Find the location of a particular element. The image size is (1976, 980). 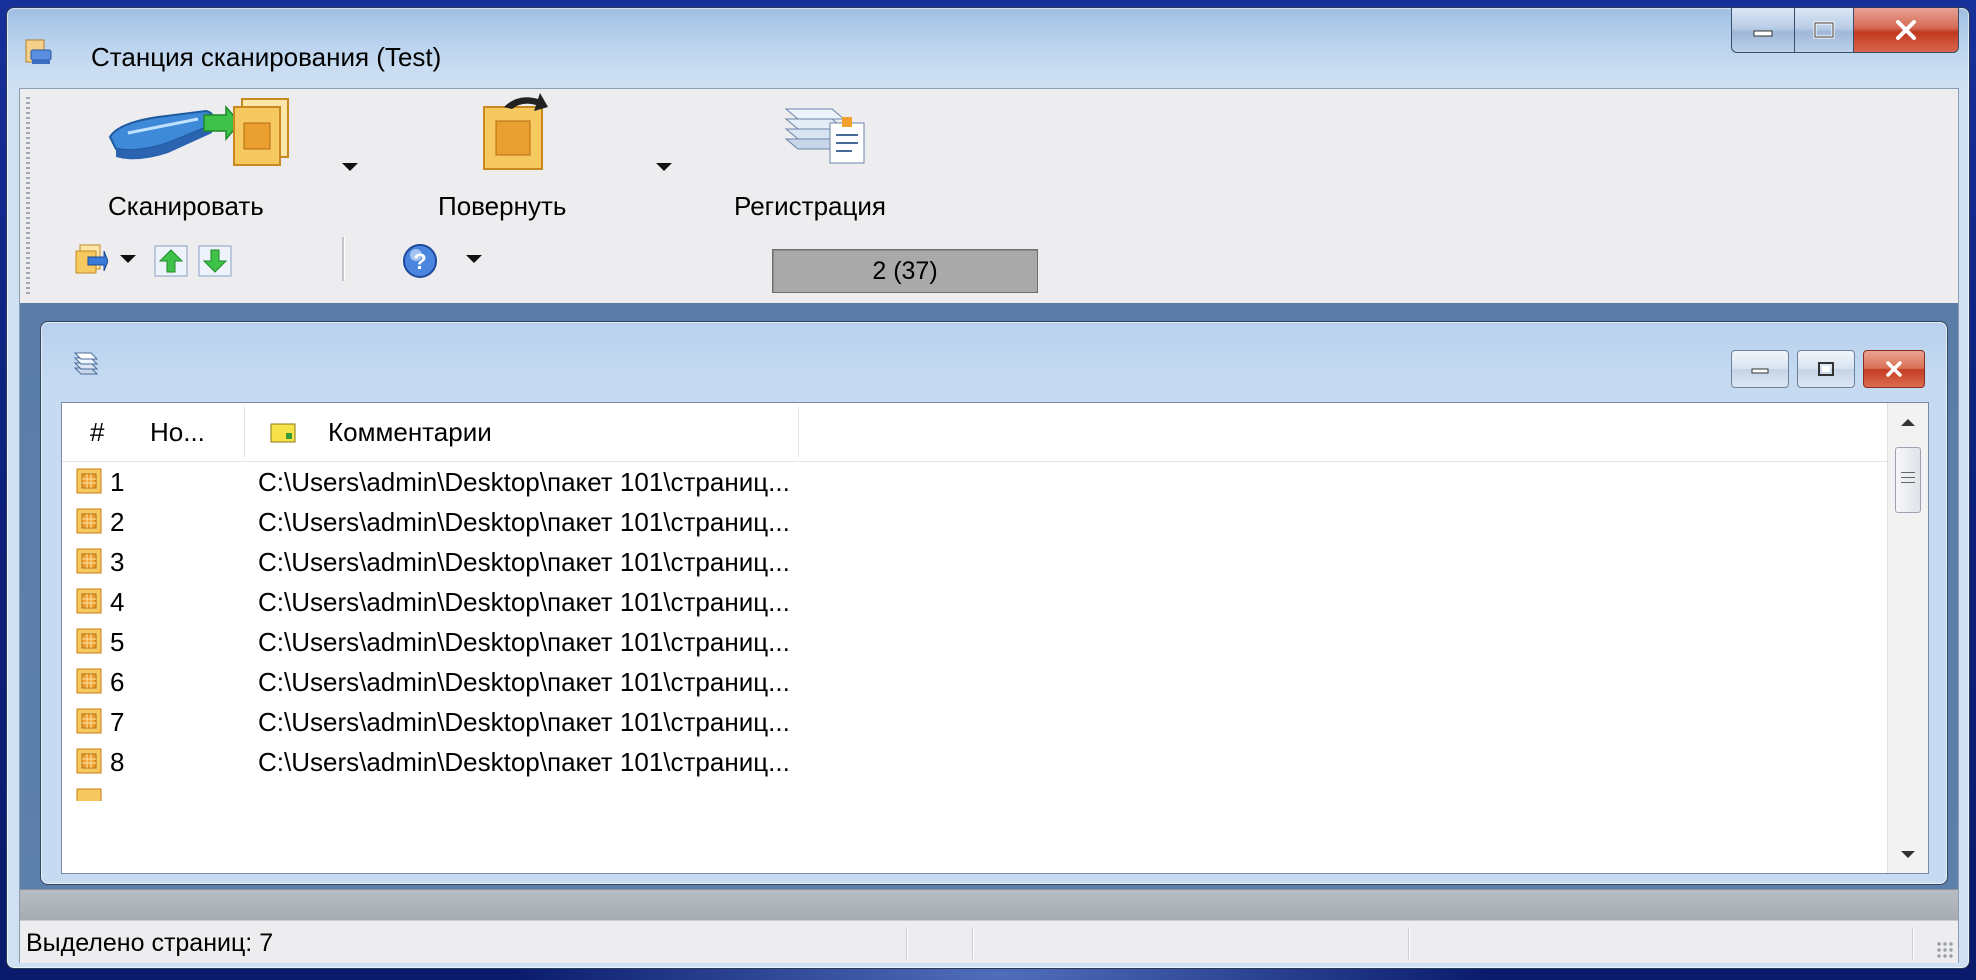

export-dropdown-arrow is located at coordinates (128, 259).